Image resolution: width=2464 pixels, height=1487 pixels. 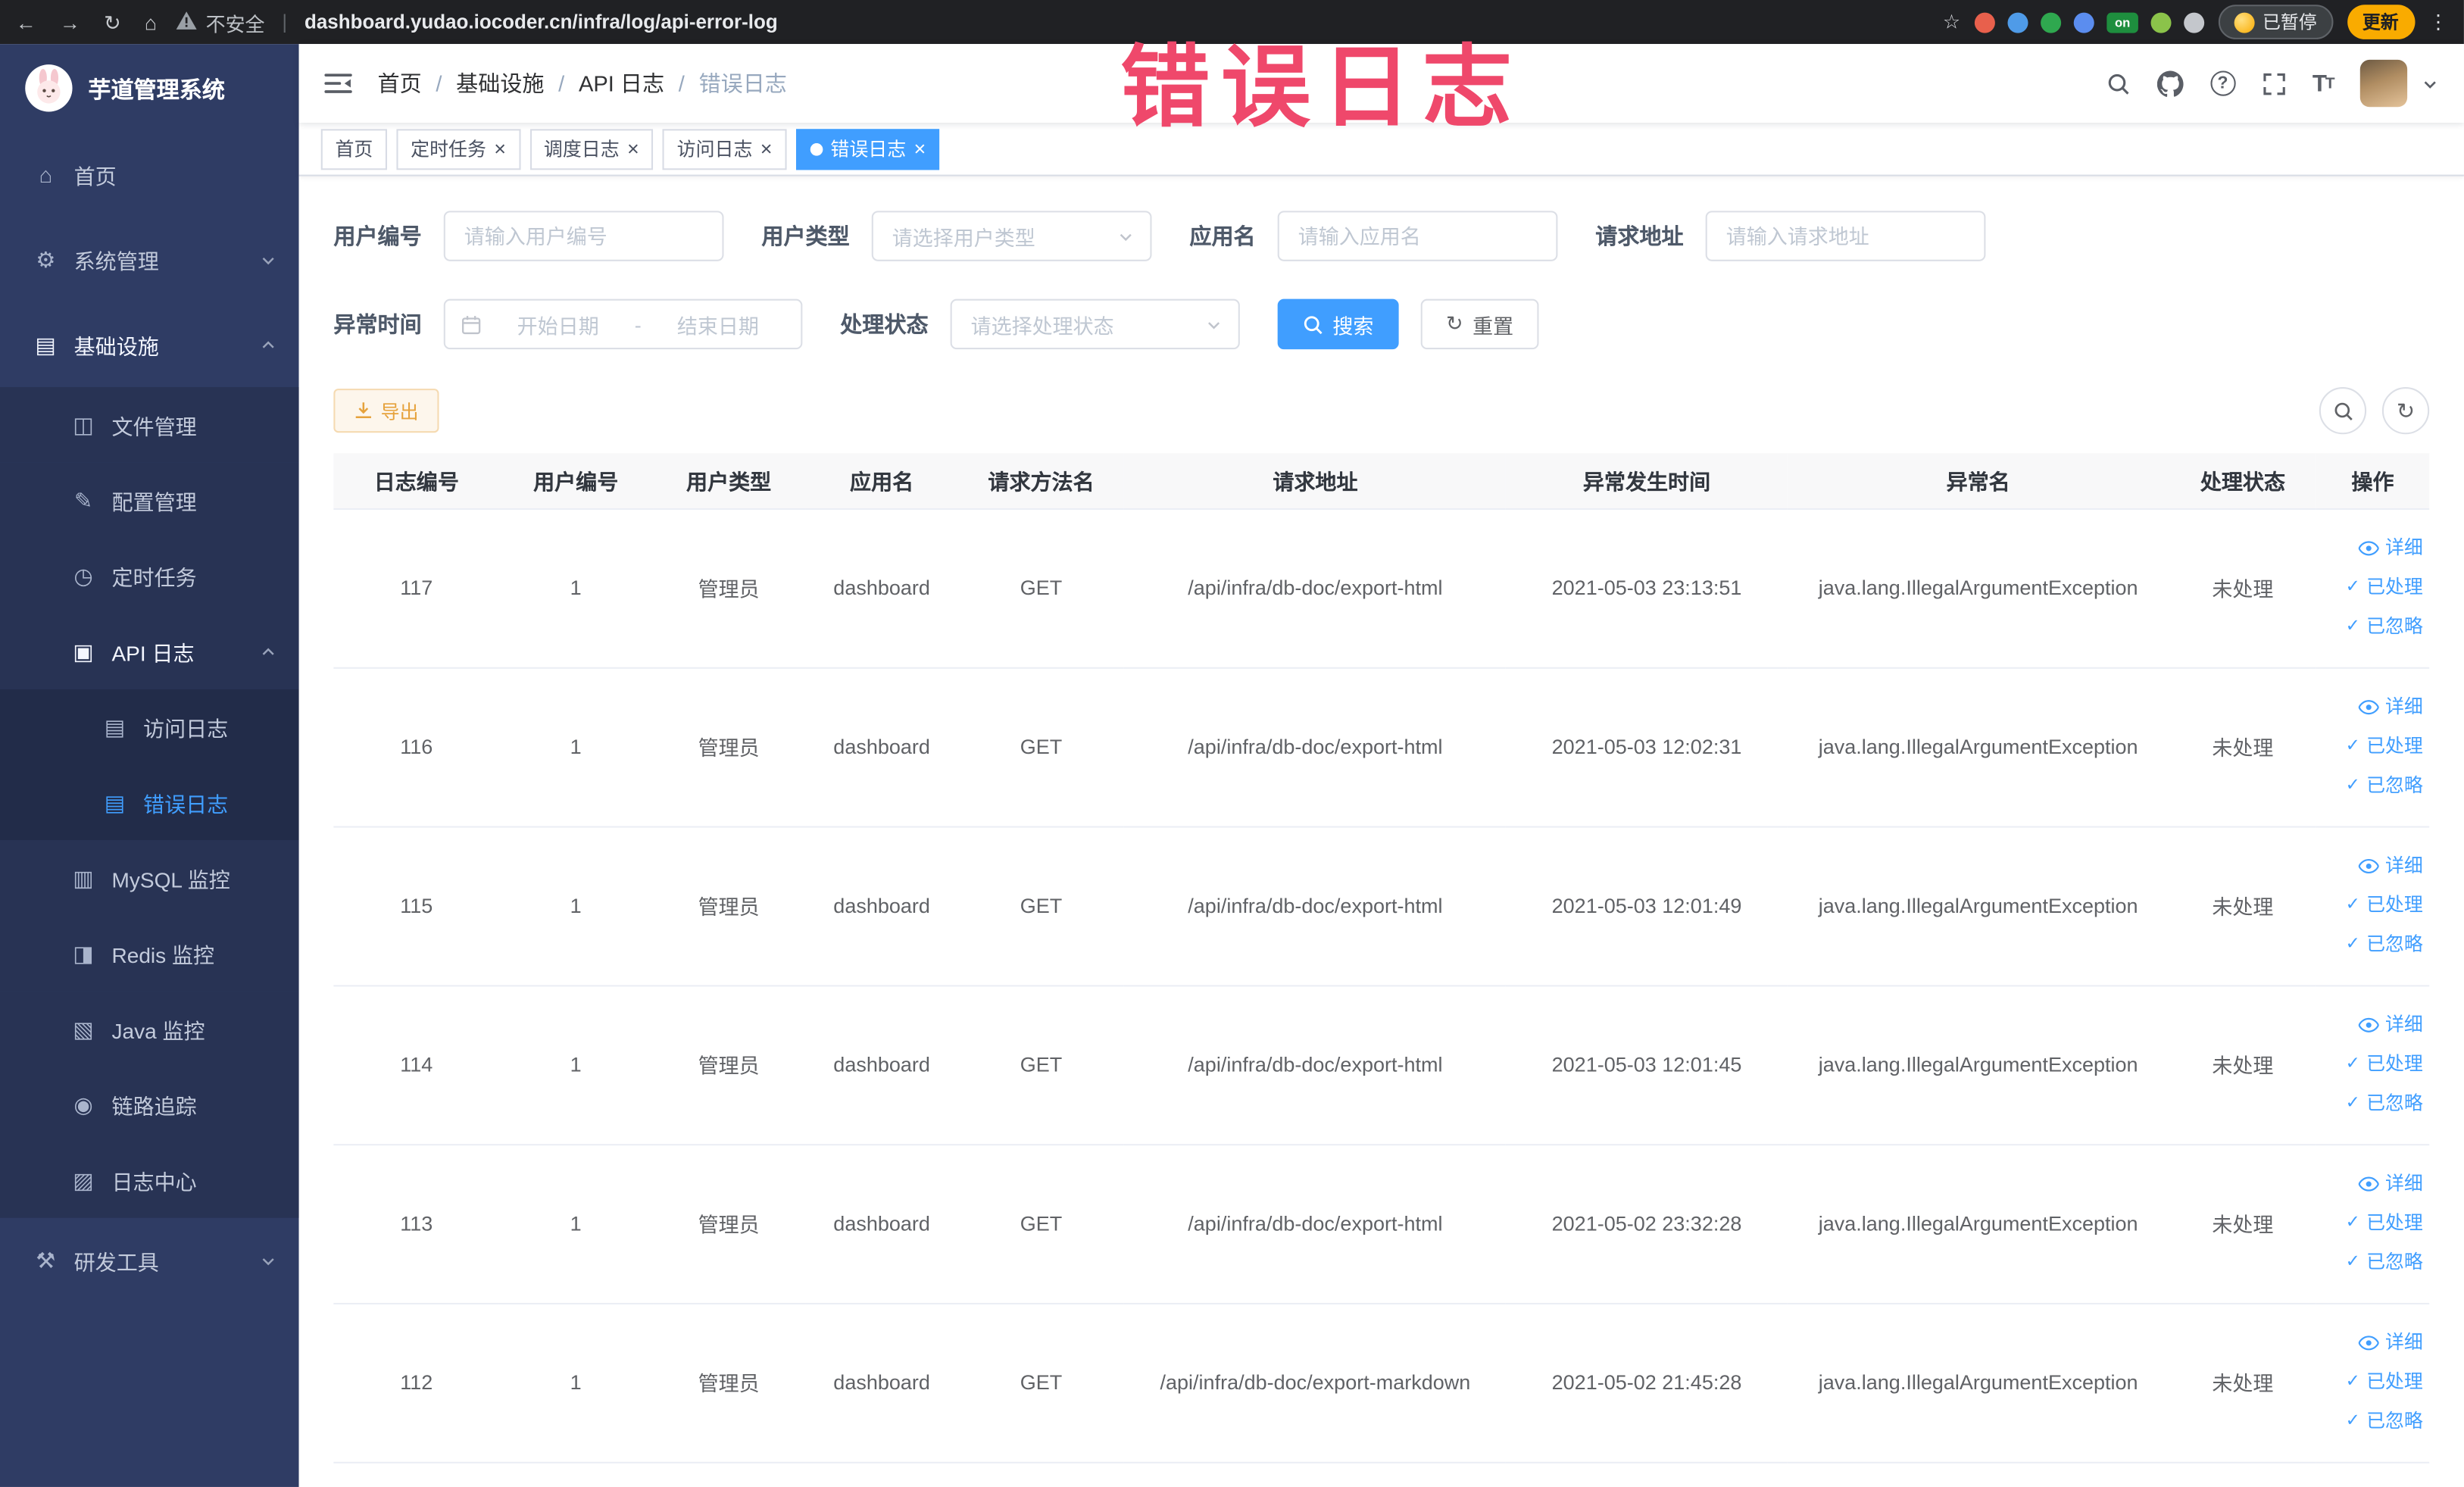 What do you see at coordinates (149, 651) in the screenshot?
I see `sidebar-item-api-log: ▣ API 日志` at bounding box center [149, 651].